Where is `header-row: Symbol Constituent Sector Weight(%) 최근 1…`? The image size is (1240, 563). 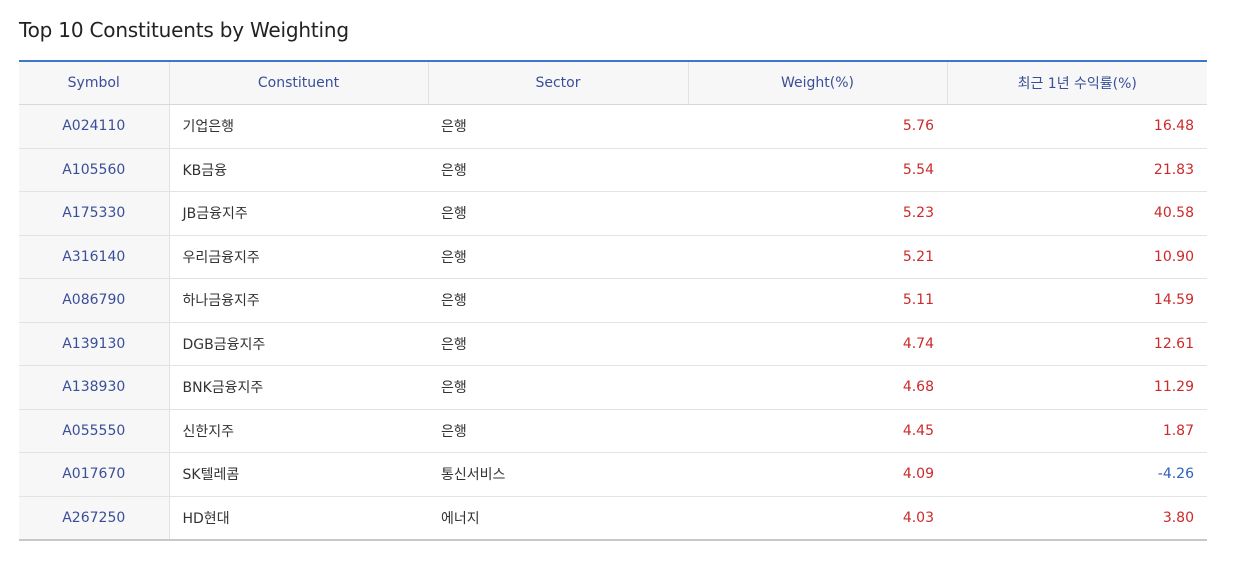
header-row: Symbol Constituent Sector Weight(%) 최근 1… is located at coordinates (613, 83).